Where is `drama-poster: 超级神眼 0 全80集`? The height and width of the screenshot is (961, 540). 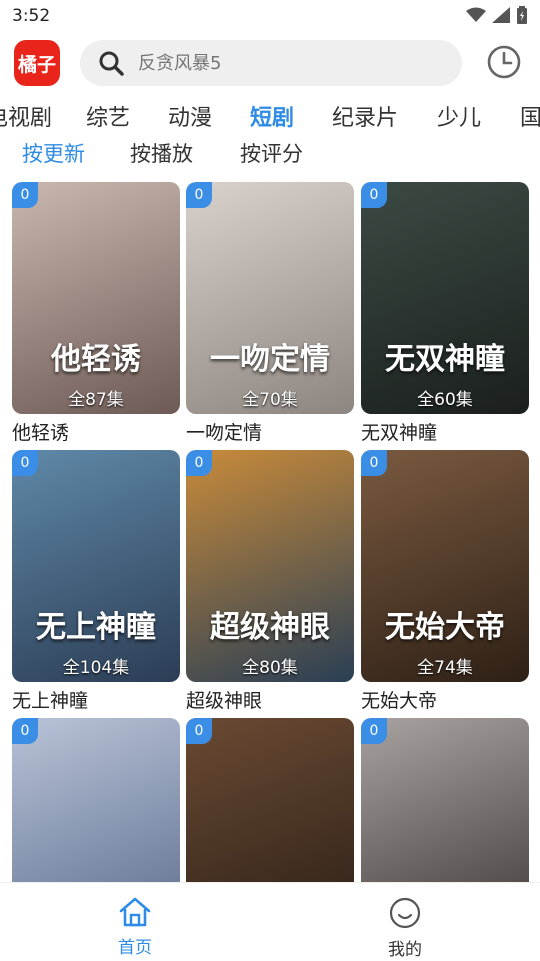
drama-poster: 超级神眼 0 全80集 is located at coordinates (270, 566).